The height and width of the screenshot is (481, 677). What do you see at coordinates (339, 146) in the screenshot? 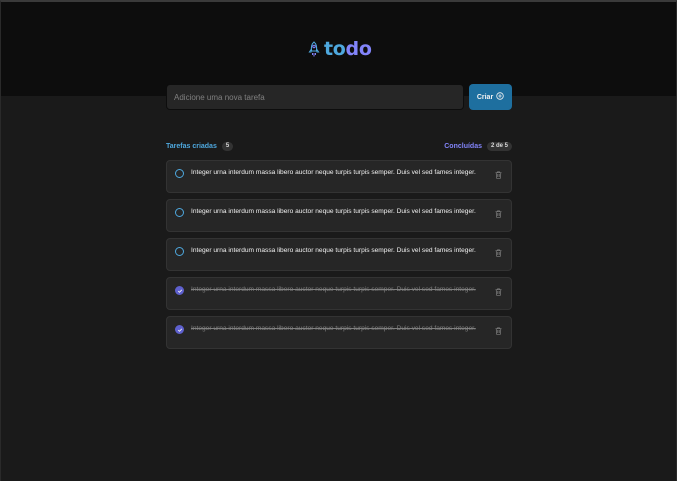
I see `task-stats: Tarefas criadas 5 Concluídas 2 de 5` at bounding box center [339, 146].